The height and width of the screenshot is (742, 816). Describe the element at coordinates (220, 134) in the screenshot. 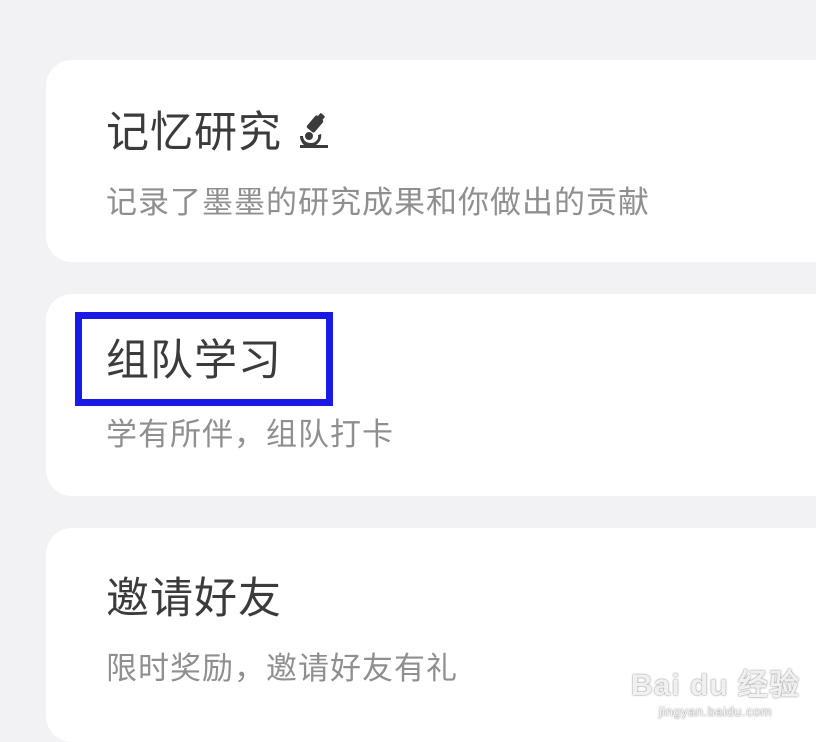

I see `memory-research-title: 记忆研究` at that location.